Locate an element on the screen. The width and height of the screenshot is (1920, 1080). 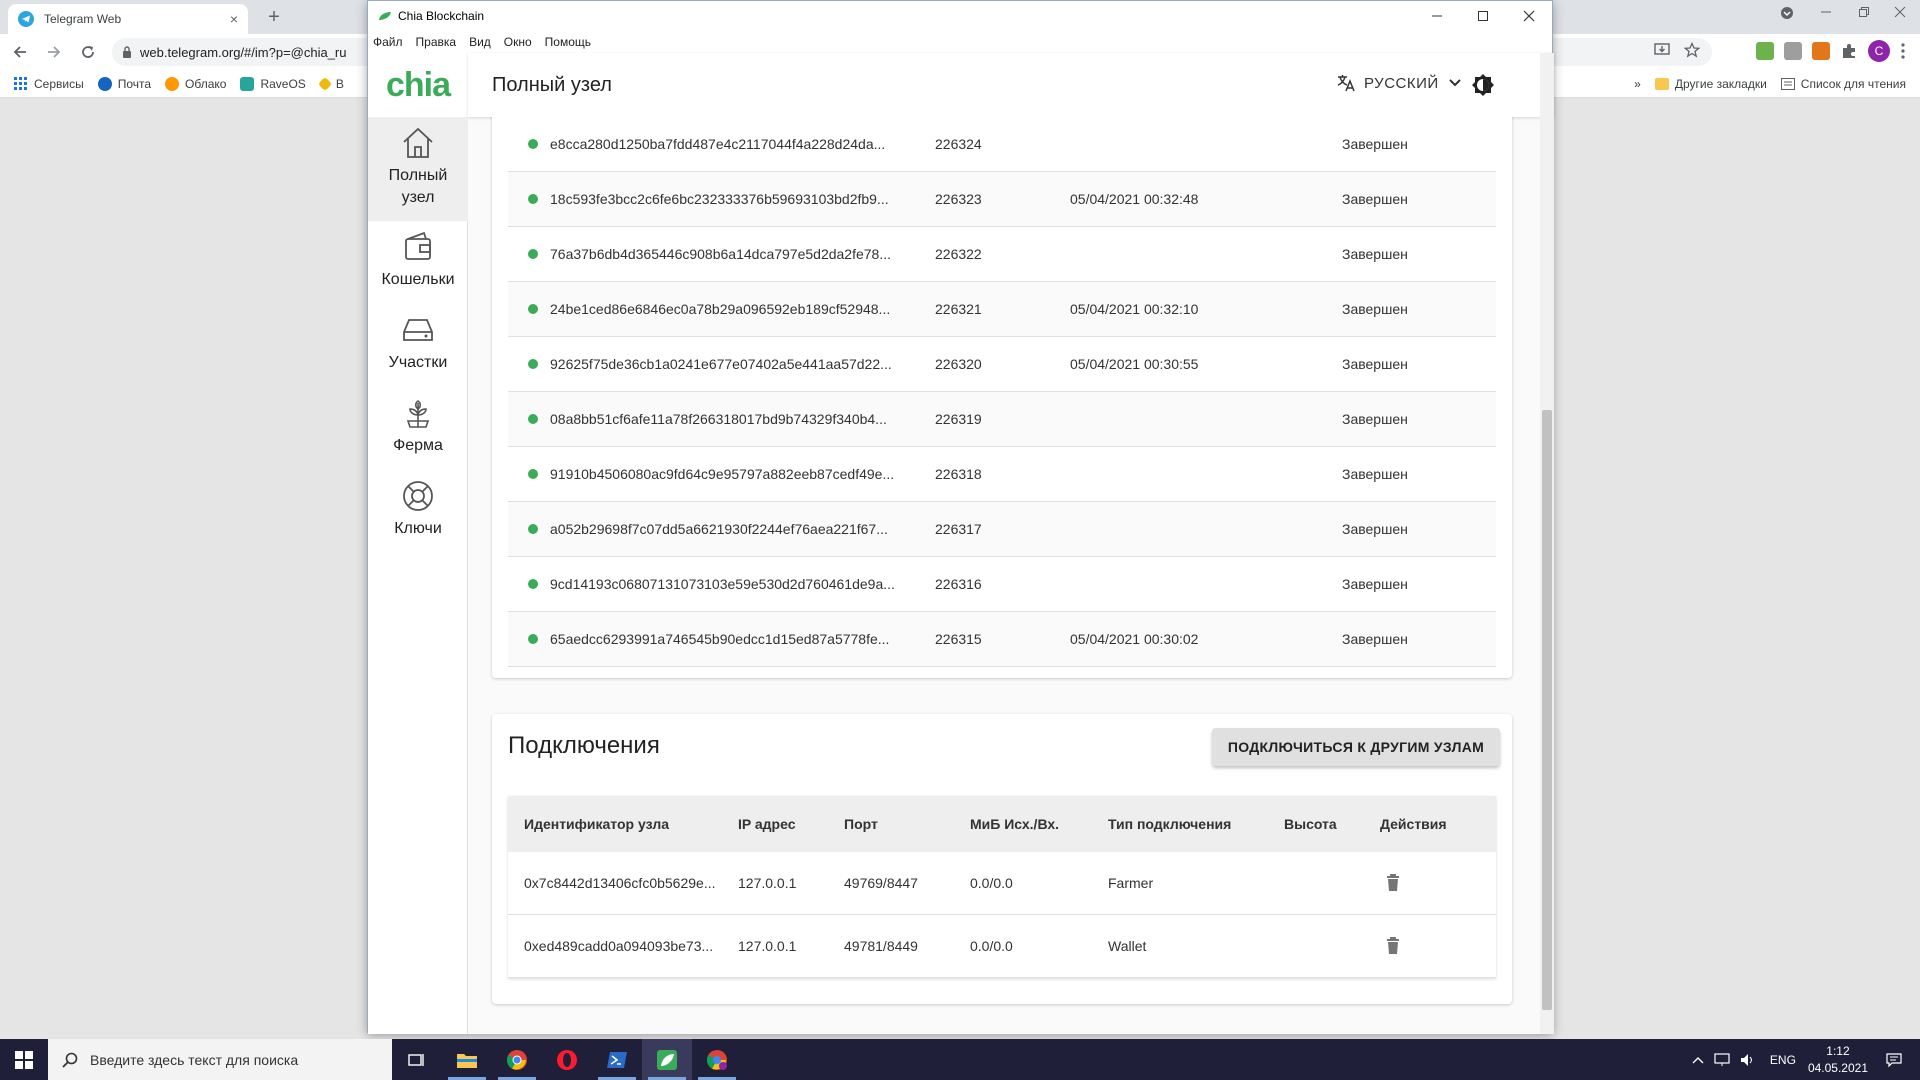
reload-icon is located at coordinates (88, 52).